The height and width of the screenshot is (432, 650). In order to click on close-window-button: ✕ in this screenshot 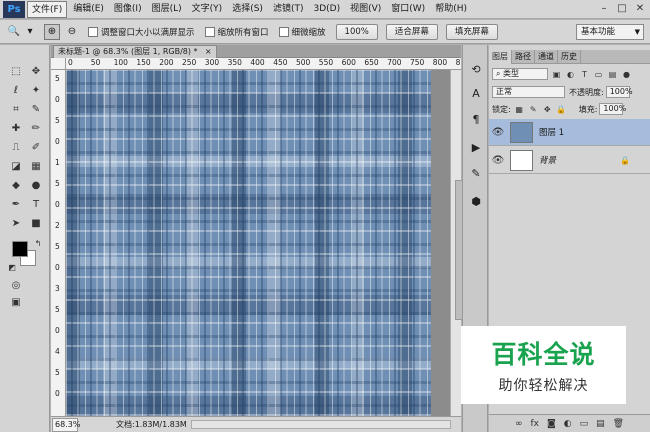, I will do `click(640, 9)`.